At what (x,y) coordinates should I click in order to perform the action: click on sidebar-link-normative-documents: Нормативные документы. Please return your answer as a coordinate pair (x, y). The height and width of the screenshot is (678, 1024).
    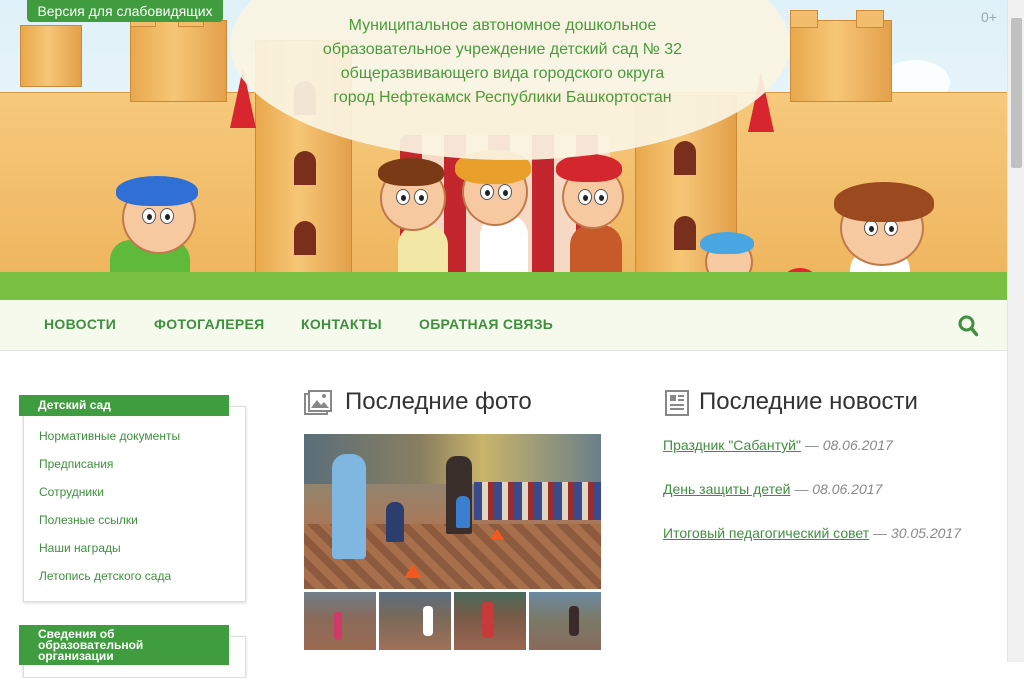
    Looking at the image, I should click on (109, 436).